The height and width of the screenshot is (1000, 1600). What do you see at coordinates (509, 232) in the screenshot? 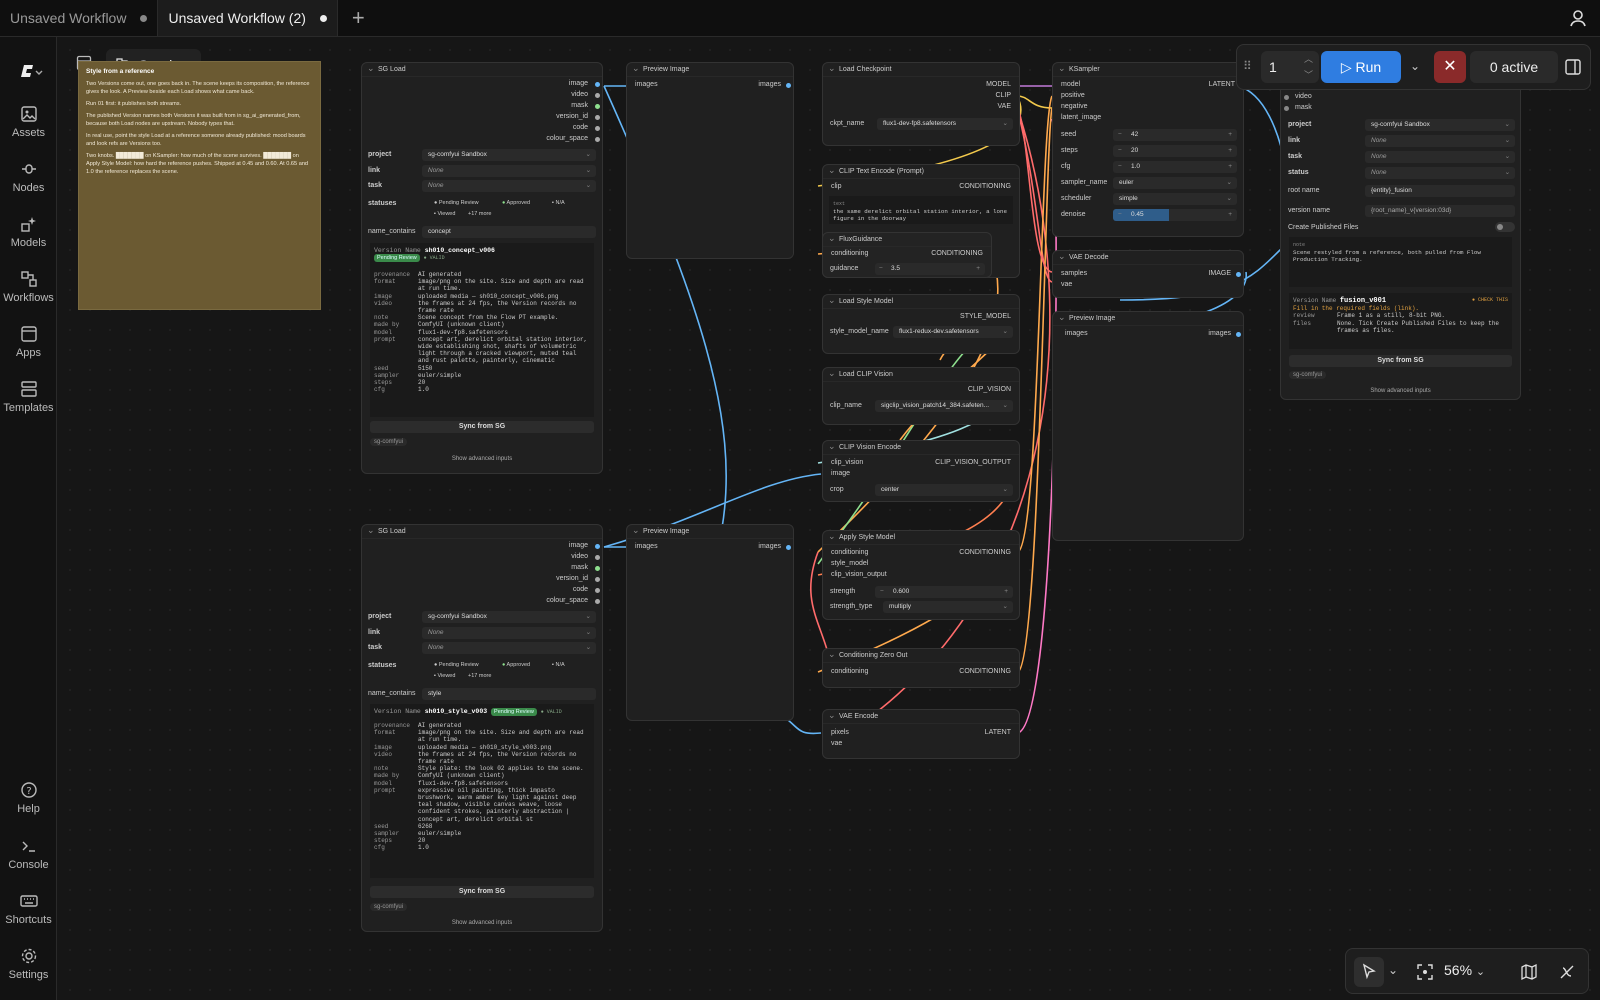
I see `name-contains-input: concept` at bounding box center [509, 232].